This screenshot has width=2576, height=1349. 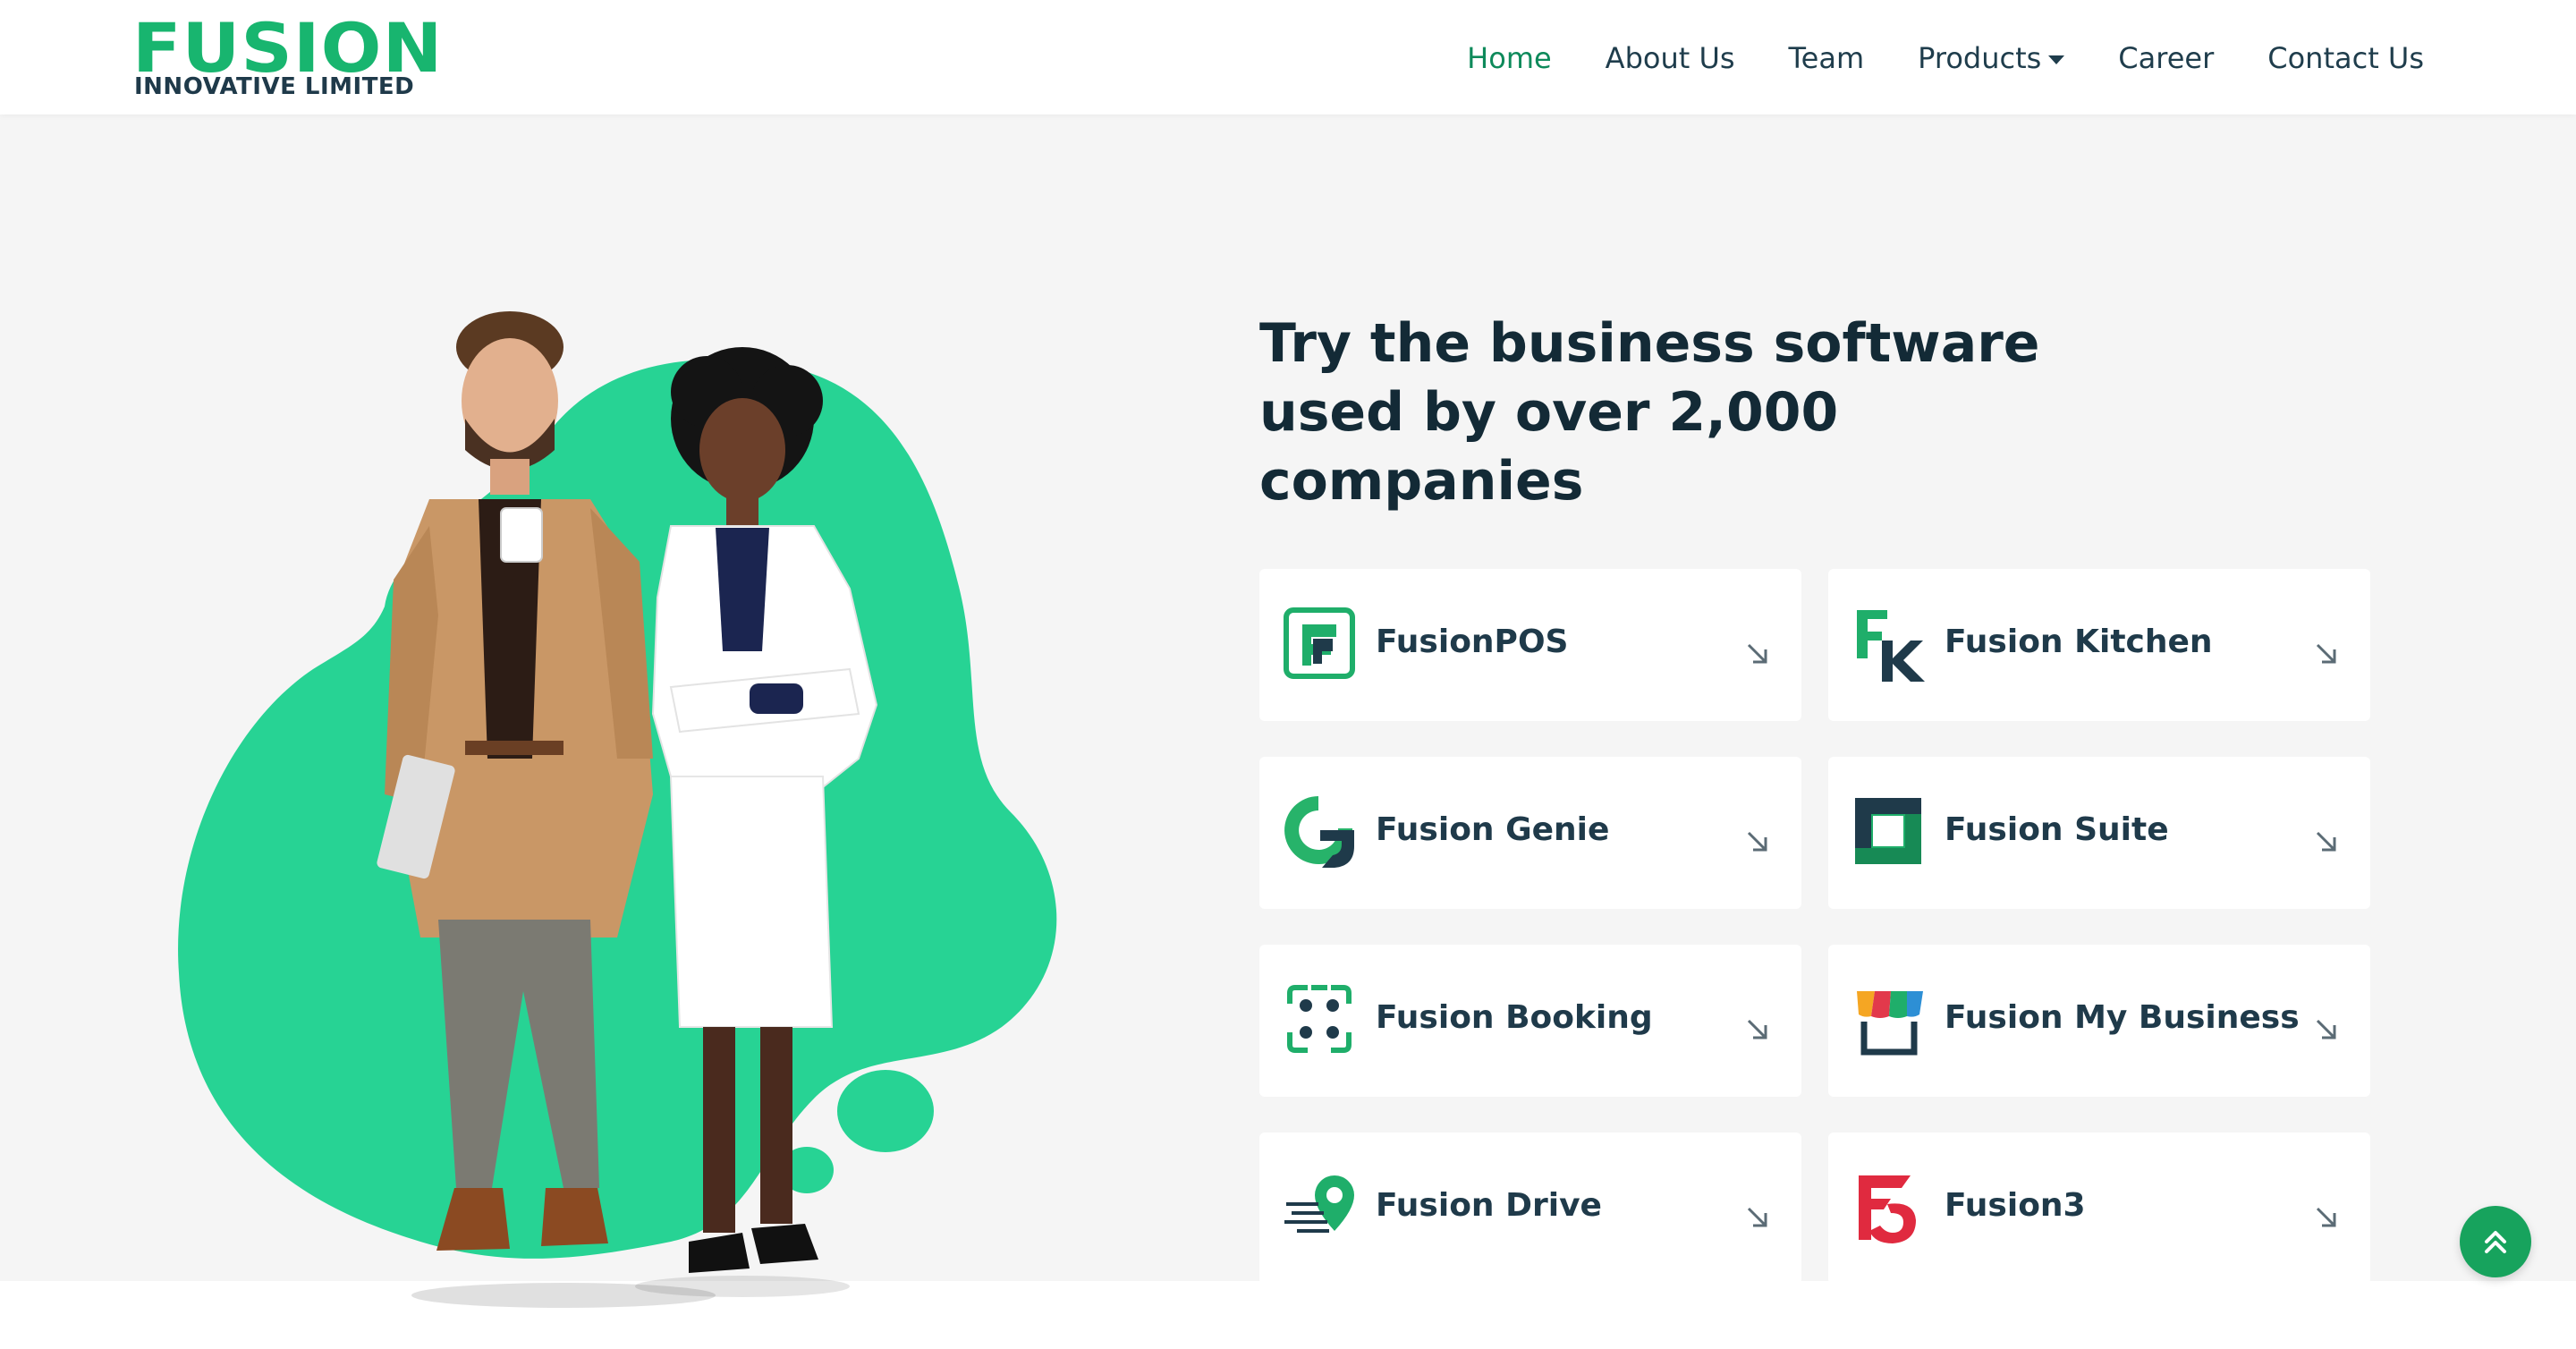 I want to click on nav-products: Products, so click(x=1991, y=58).